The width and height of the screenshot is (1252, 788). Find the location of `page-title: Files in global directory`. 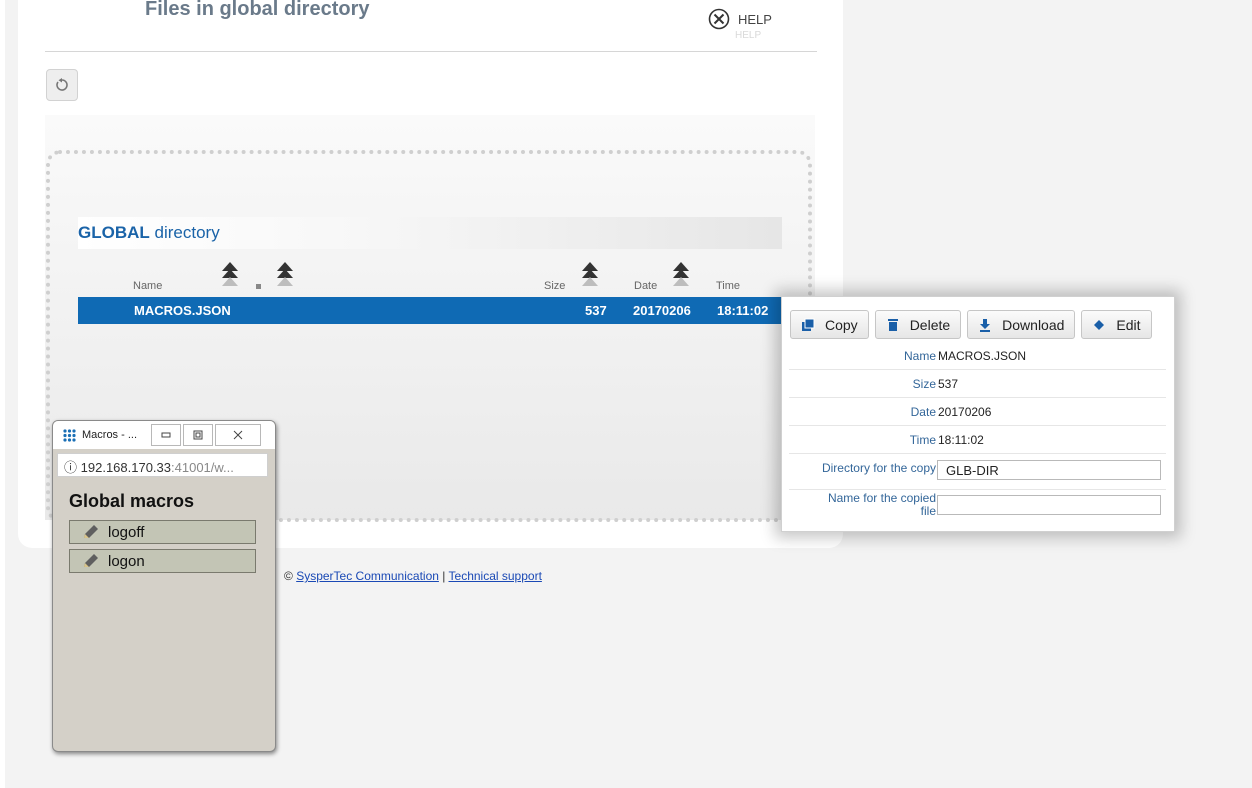

page-title: Files in global directory is located at coordinates (257, 10).